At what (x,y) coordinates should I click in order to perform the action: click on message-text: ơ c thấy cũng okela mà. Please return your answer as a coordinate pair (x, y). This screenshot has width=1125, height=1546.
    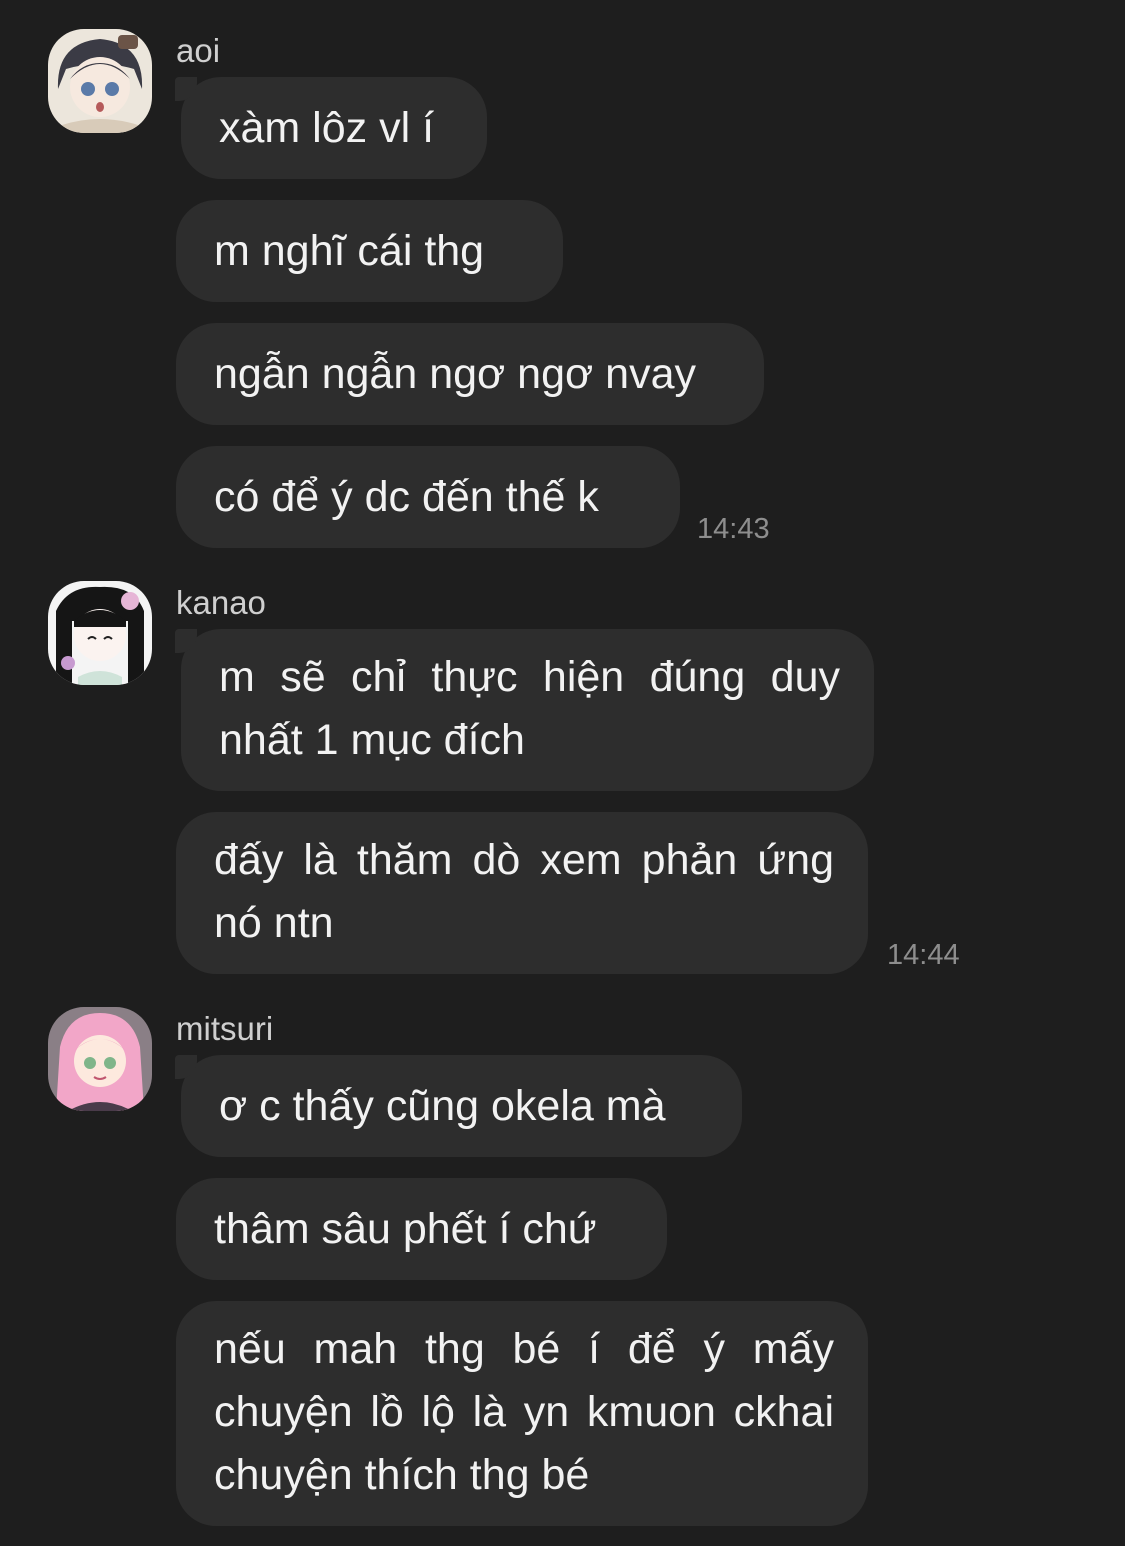
    Looking at the image, I should click on (442, 1105).